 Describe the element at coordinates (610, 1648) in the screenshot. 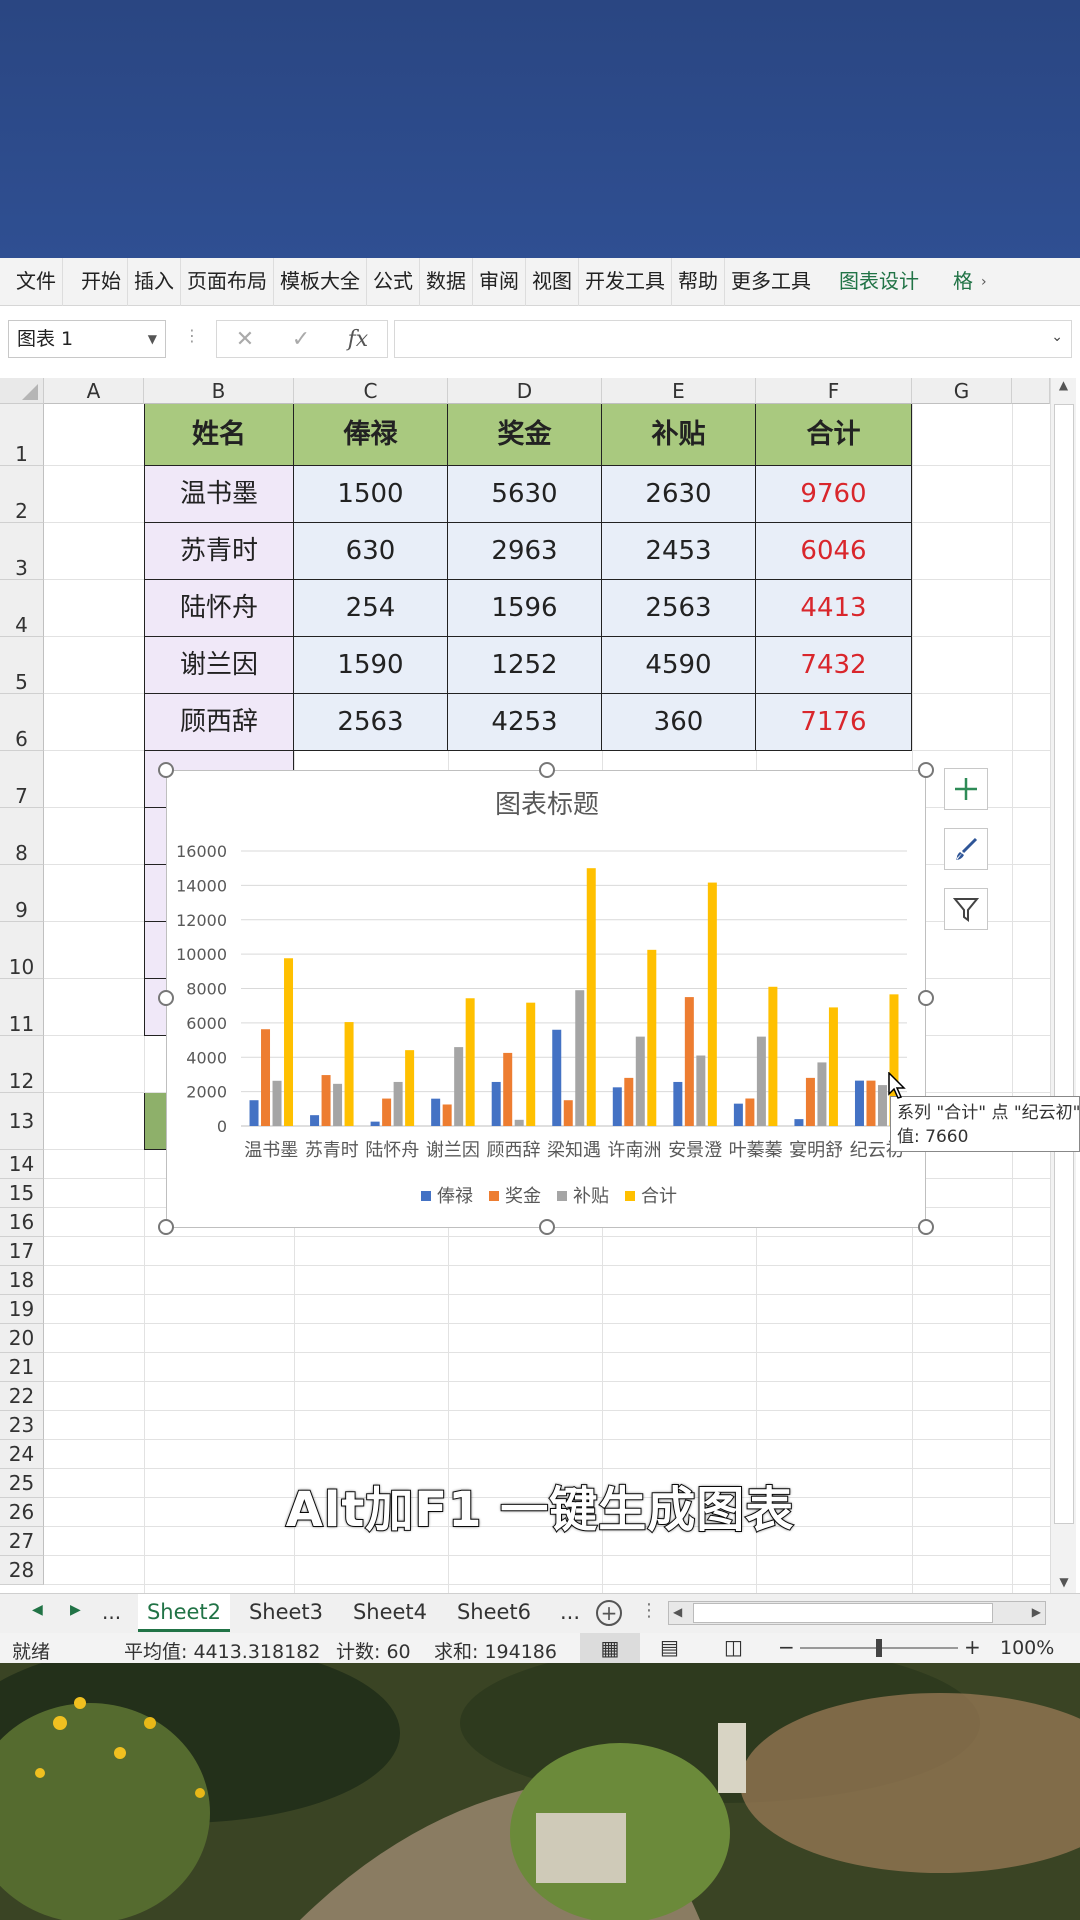

I see `normal-view-icon: ▦` at that location.